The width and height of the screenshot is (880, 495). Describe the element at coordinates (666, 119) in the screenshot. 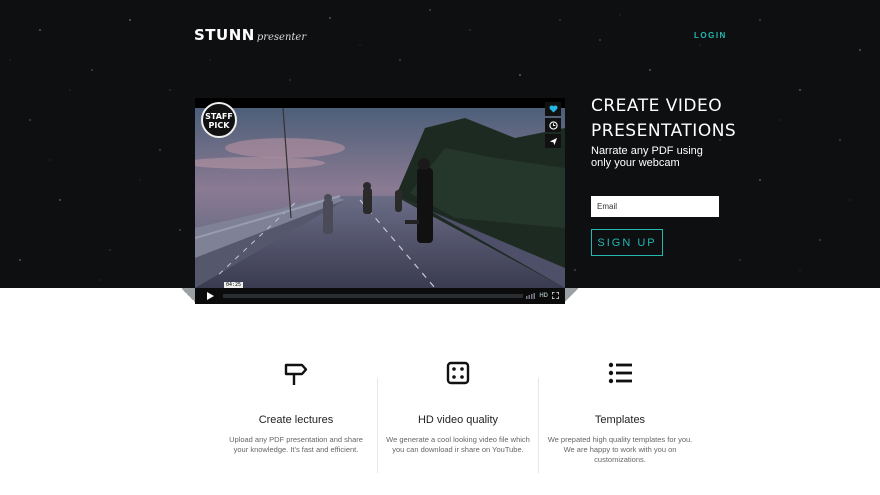

I see `hero-title: CREATE VIDEO PRESENTATIONS` at that location.